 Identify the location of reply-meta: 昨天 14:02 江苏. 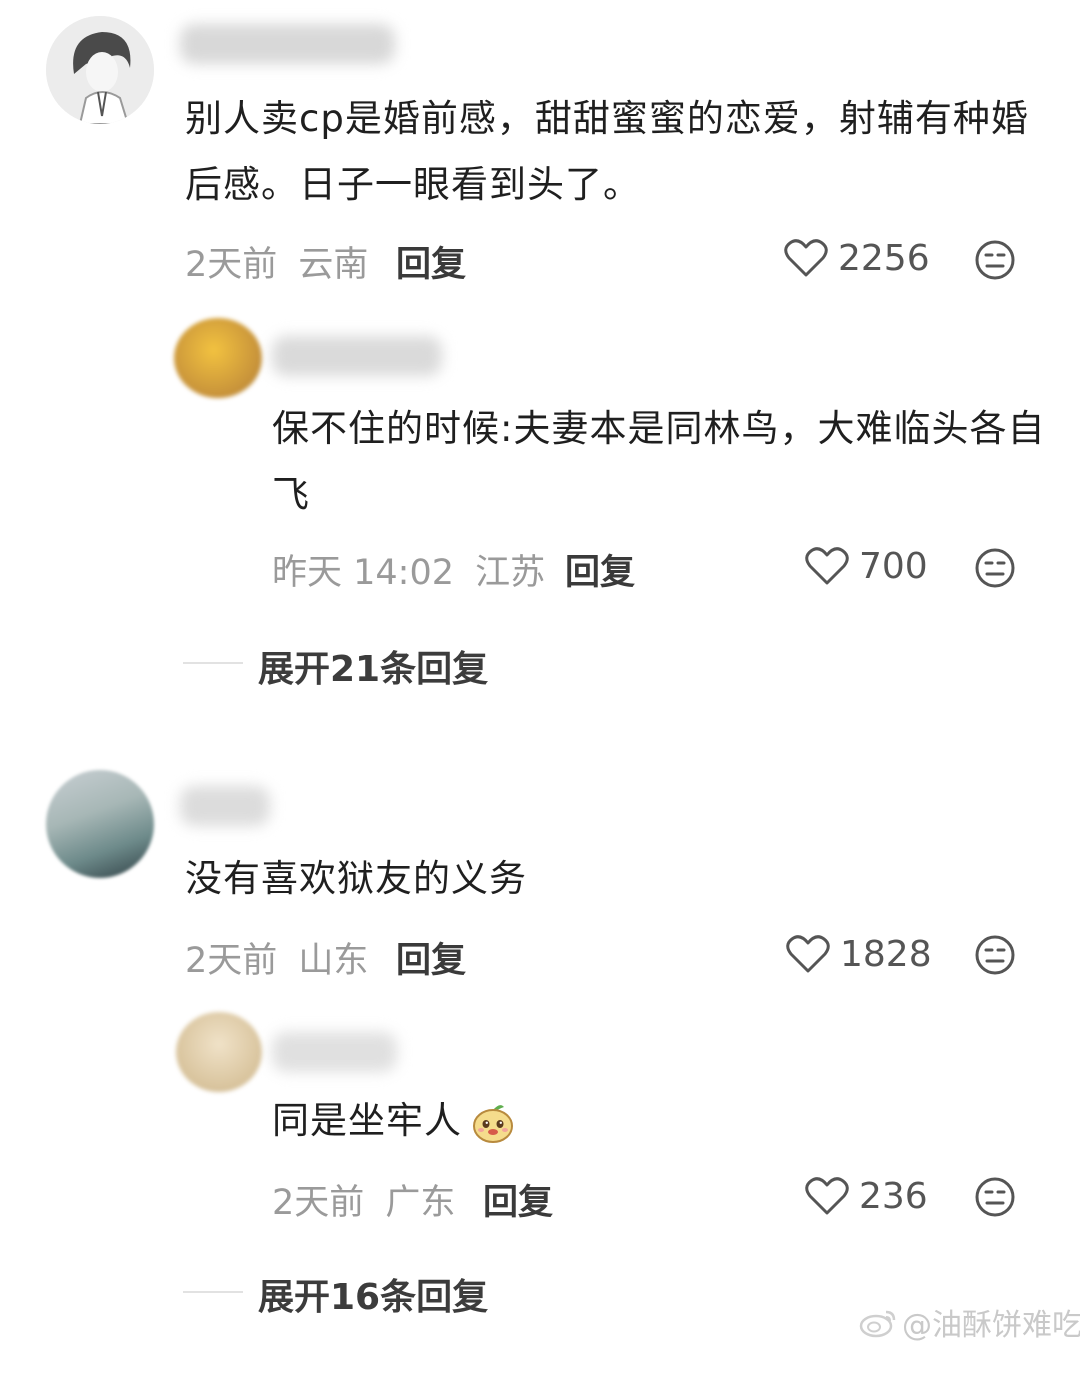
(408, 569).